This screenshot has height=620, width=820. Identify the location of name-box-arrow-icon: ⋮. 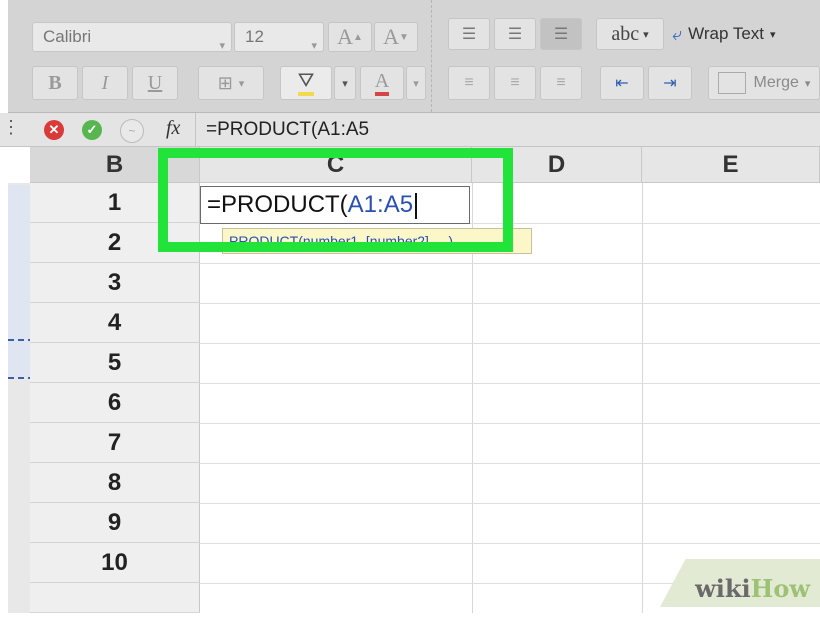
(11, 127).